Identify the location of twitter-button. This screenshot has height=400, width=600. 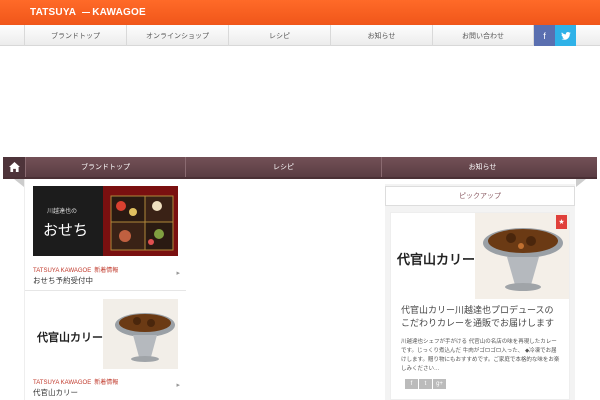
(565, 35).